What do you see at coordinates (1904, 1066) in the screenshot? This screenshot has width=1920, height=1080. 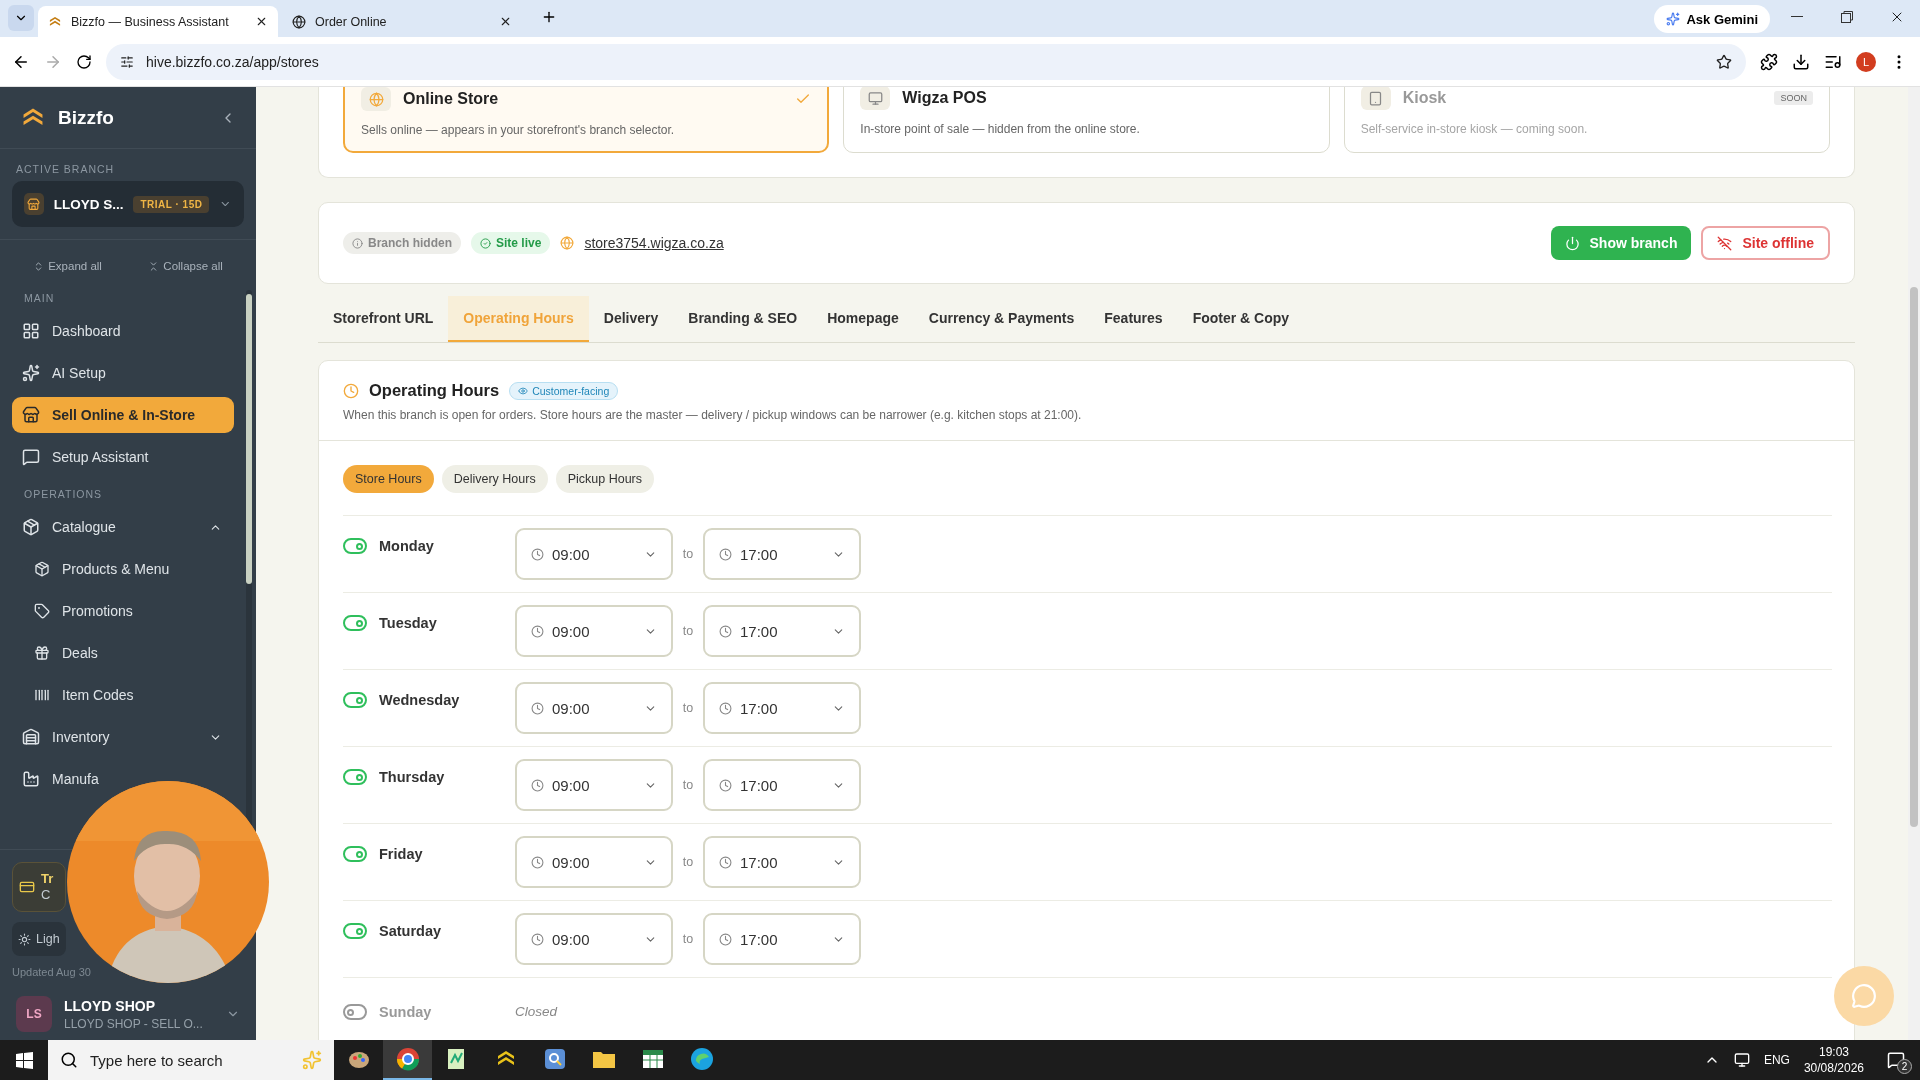 I see `notification-count: 2` at bounding box center [1904, 1066].